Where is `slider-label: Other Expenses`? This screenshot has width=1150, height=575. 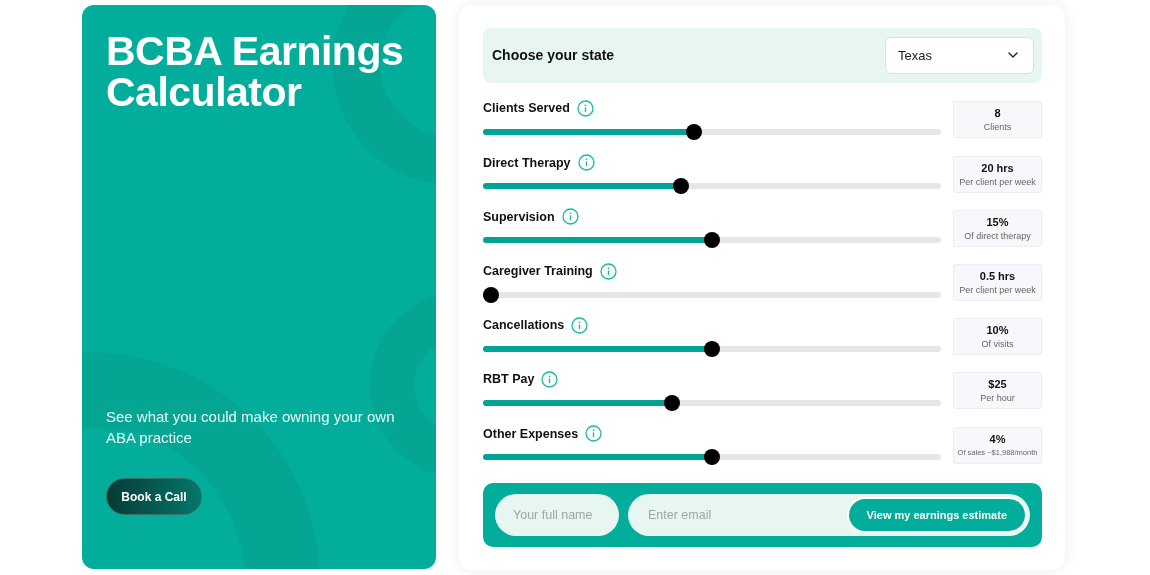
slider-label: Other Expenses is located at coordinates (531, 433).